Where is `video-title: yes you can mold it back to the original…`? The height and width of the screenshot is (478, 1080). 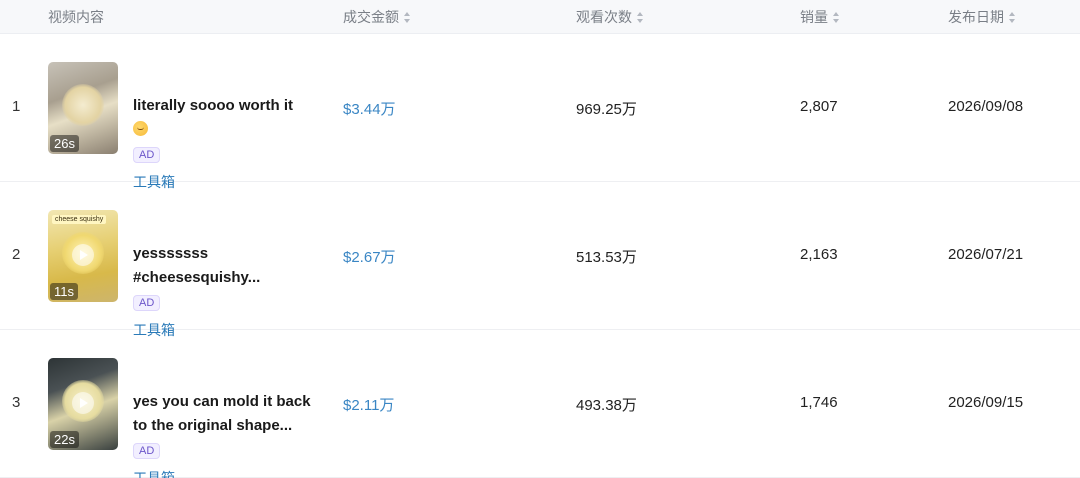 video-title: yes you can mold it back to the original… is located at coordinates (233, 414).